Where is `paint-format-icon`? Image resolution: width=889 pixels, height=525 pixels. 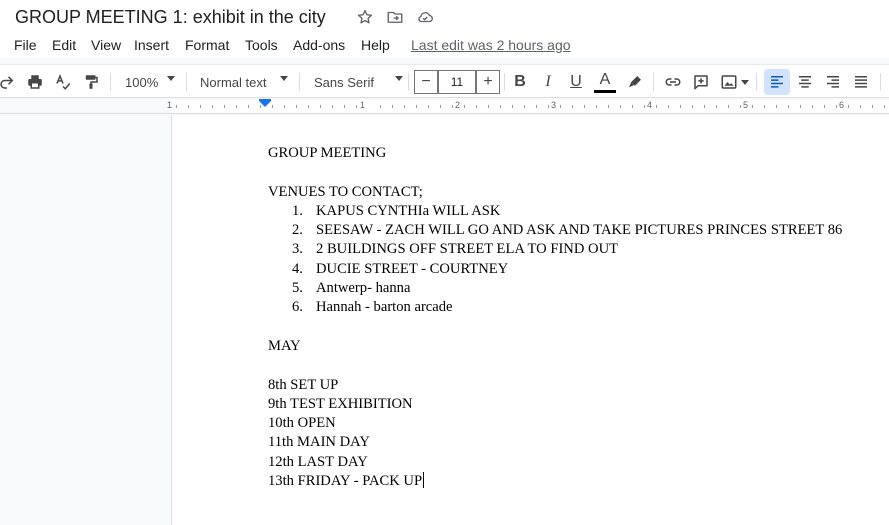
paint-format-icon is located at coordinates (91, 82).